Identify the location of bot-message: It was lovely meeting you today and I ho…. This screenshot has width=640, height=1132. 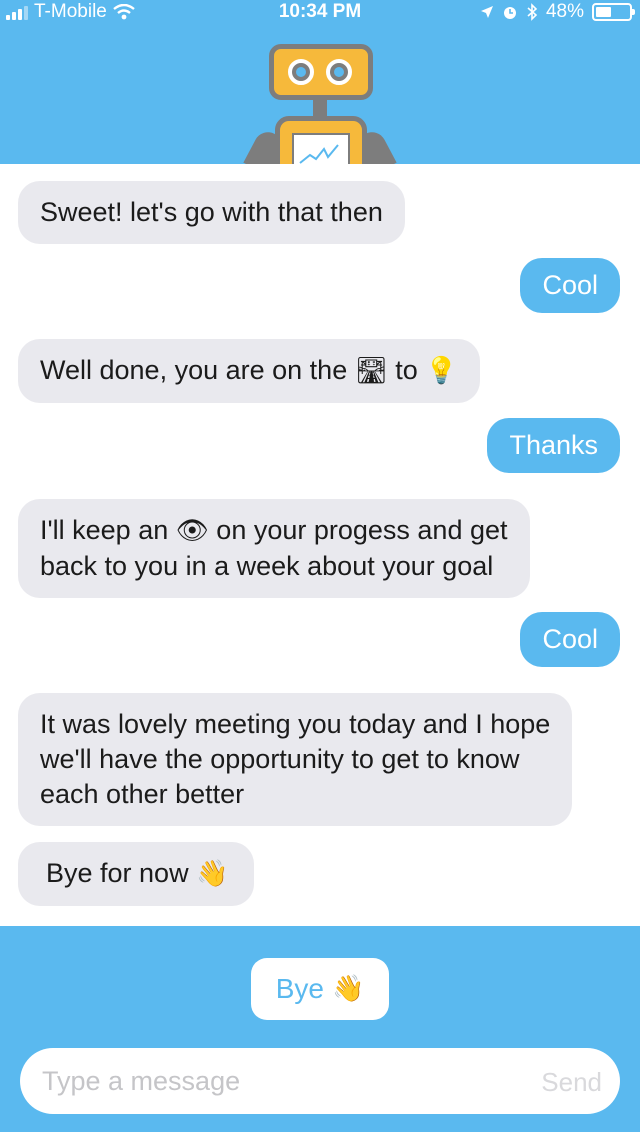
(295, 759).